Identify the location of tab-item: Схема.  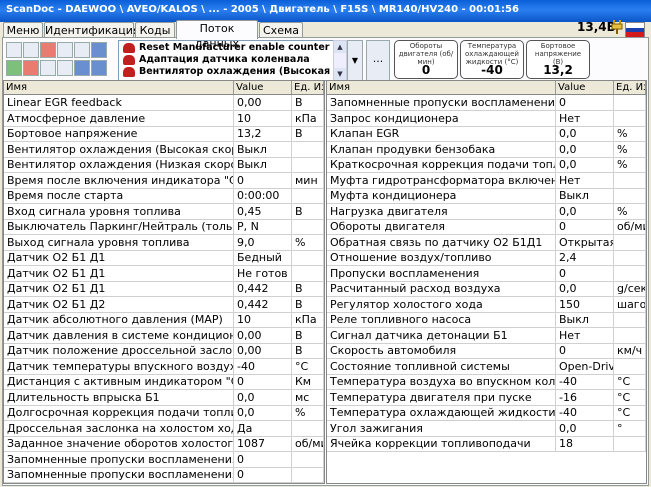
(281, 30).